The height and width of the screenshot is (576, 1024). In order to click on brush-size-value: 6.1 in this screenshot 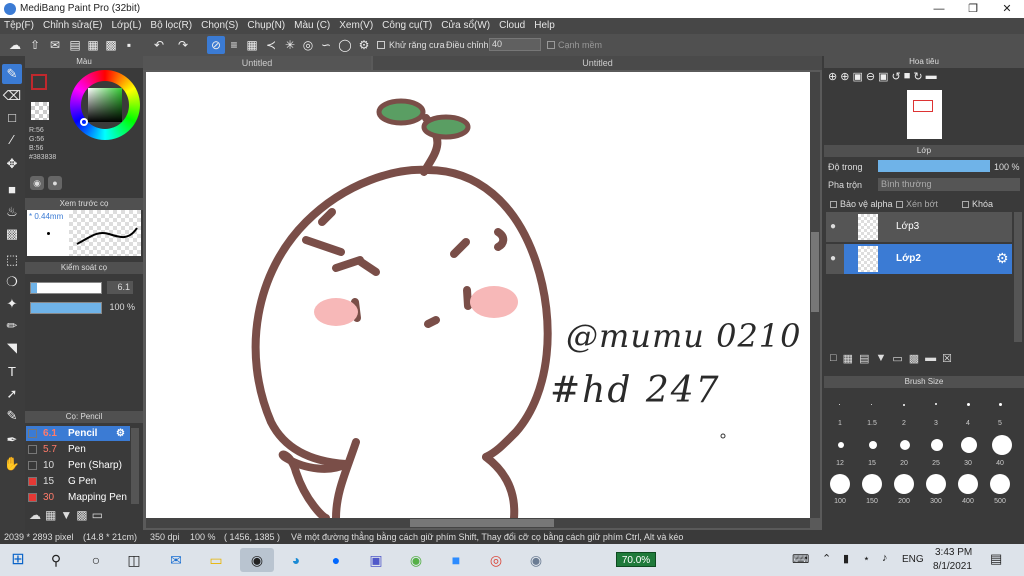, I will do `click(120, 287)`.